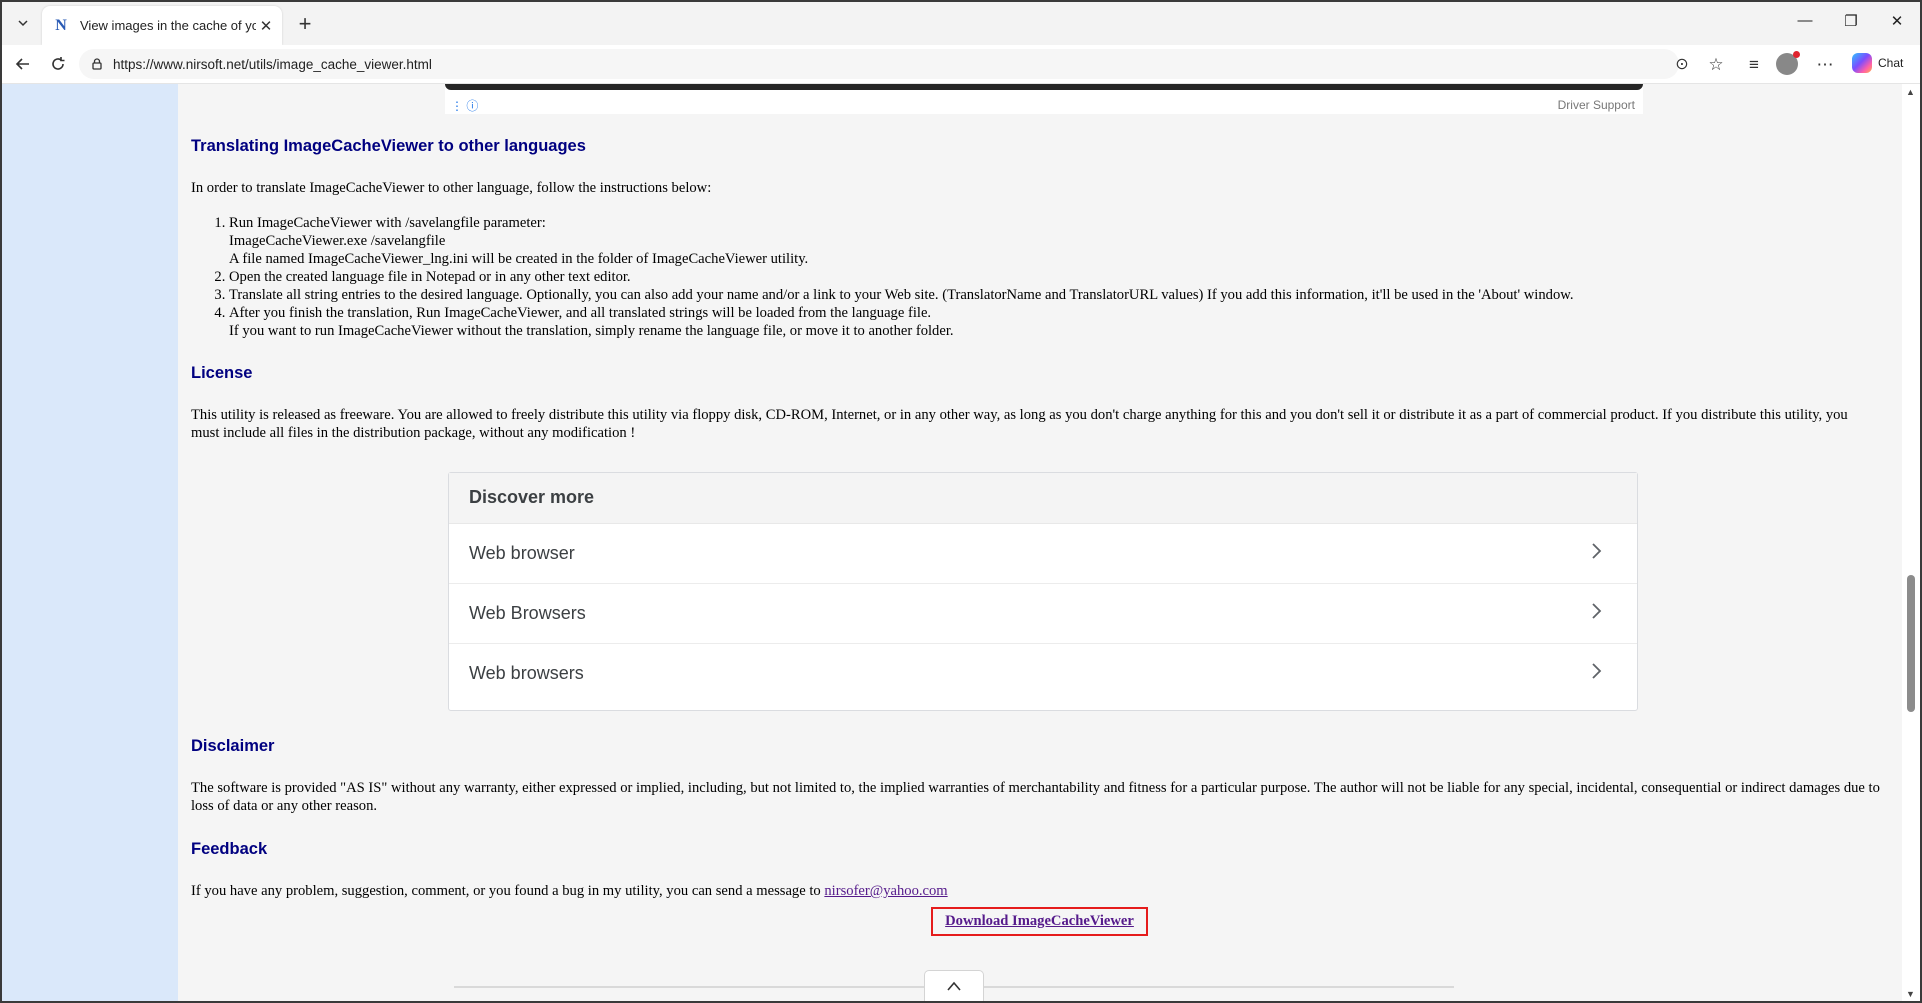 The image size is (1922, 1003). Describe the element at coordinates (1910, 92) in the screenshot. I see `scroll-up-arrow-icon: ▲` at that location.